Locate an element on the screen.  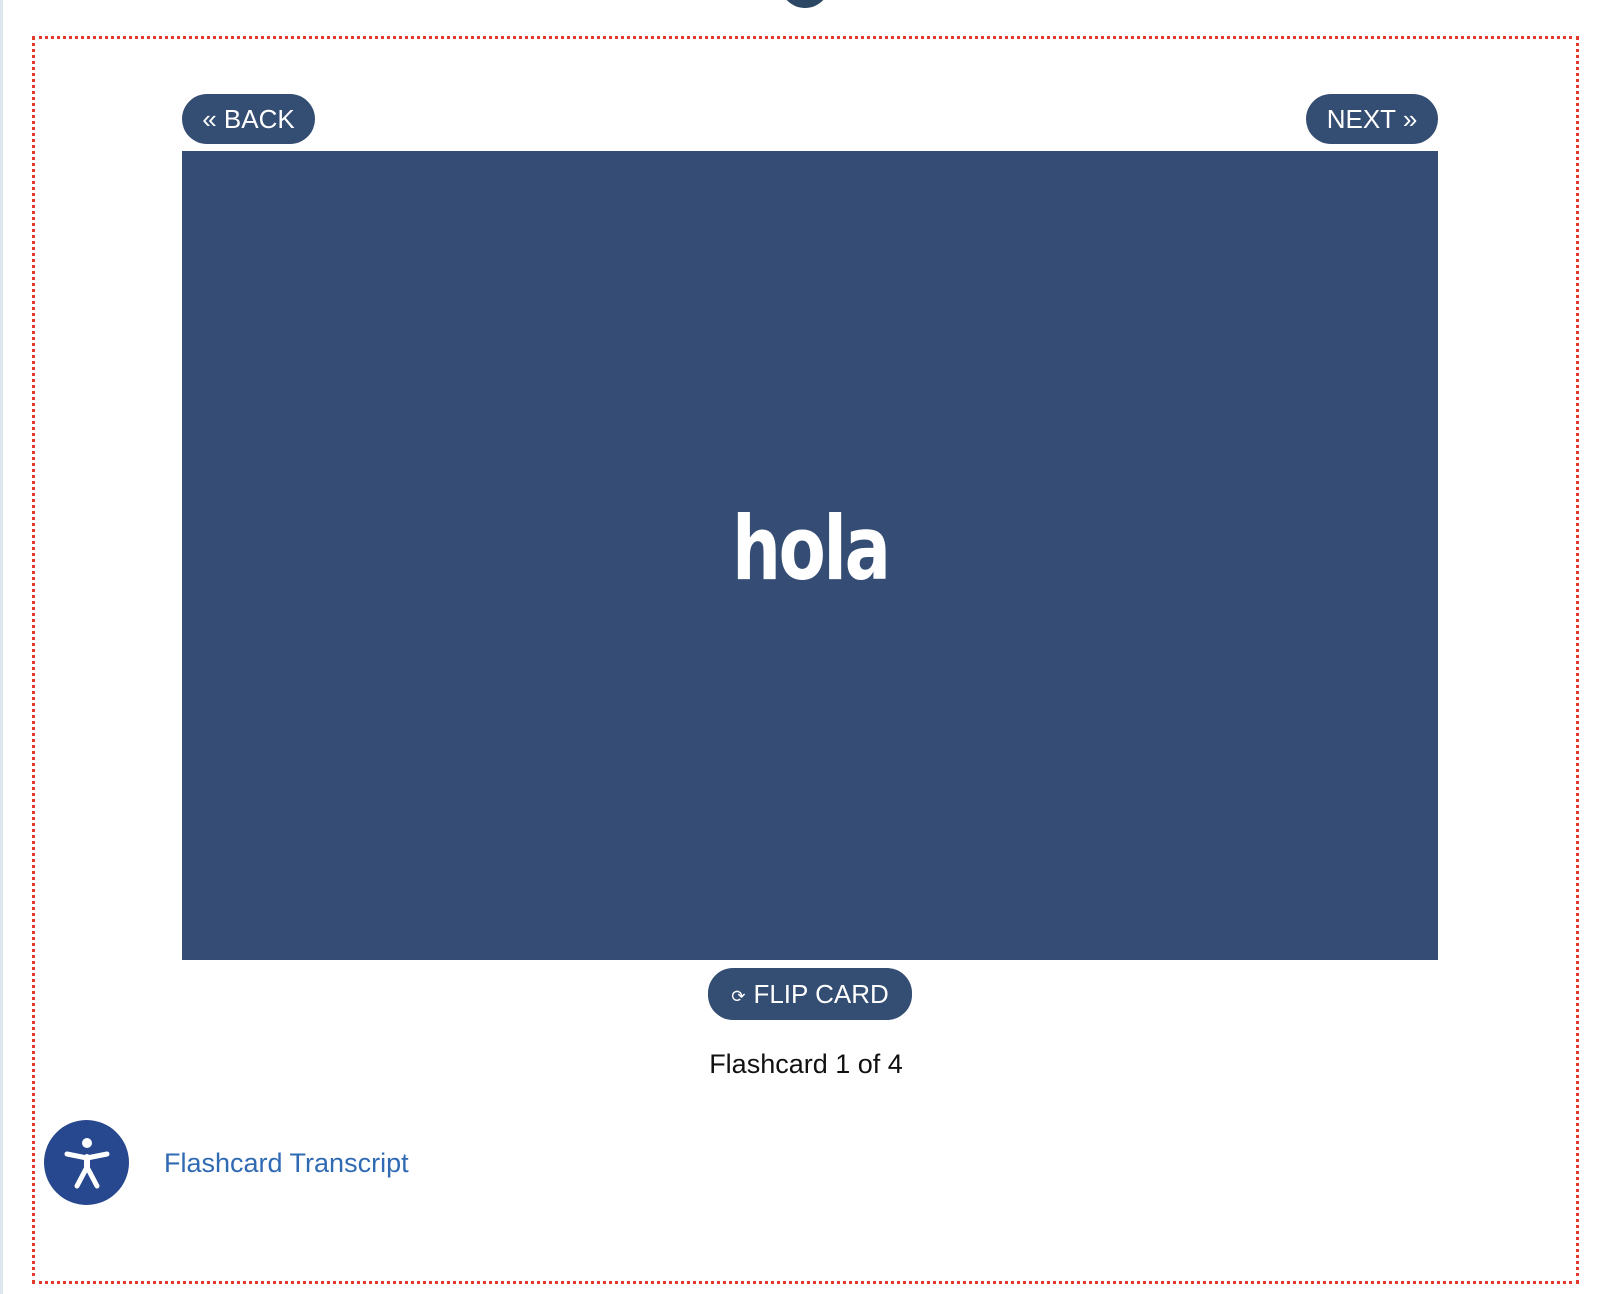
flip-card-button: ⟳ FLIP CARD is located at coordinates (810, 994).